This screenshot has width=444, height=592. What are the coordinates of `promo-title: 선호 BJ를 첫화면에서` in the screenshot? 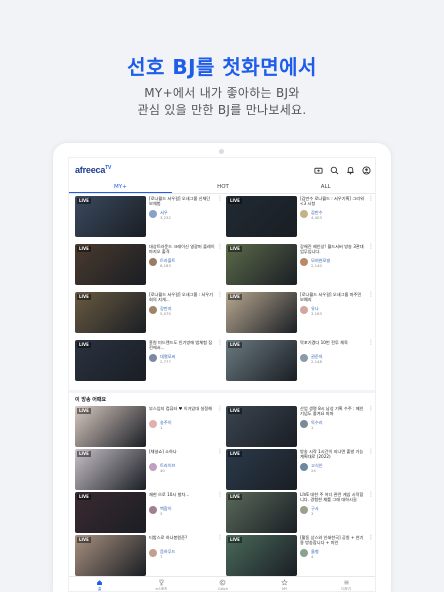 It's located at (222, 67).